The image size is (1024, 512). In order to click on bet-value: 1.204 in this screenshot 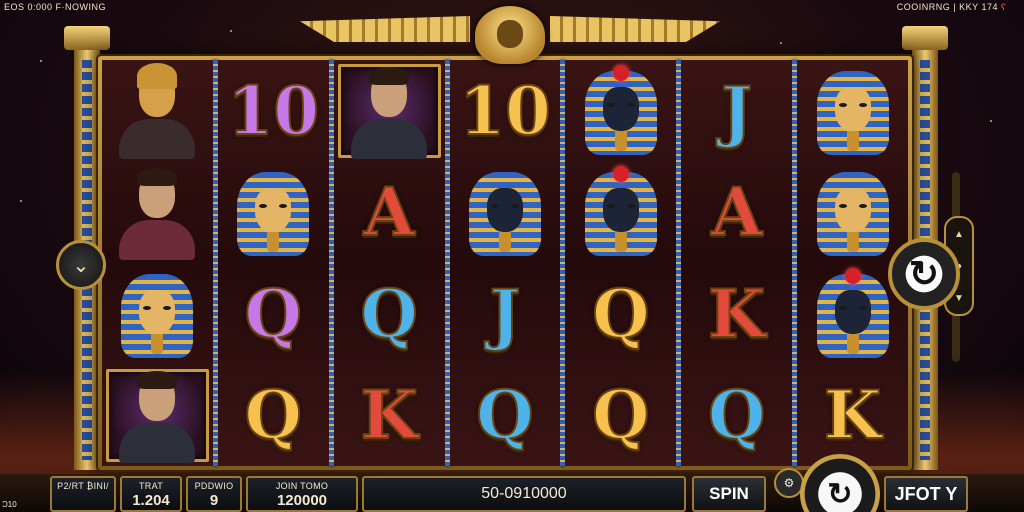, I will do `click(151, 500)`.